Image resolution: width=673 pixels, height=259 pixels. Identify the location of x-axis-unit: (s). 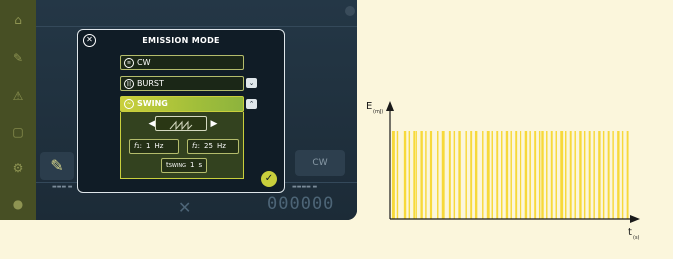
(636, 238).